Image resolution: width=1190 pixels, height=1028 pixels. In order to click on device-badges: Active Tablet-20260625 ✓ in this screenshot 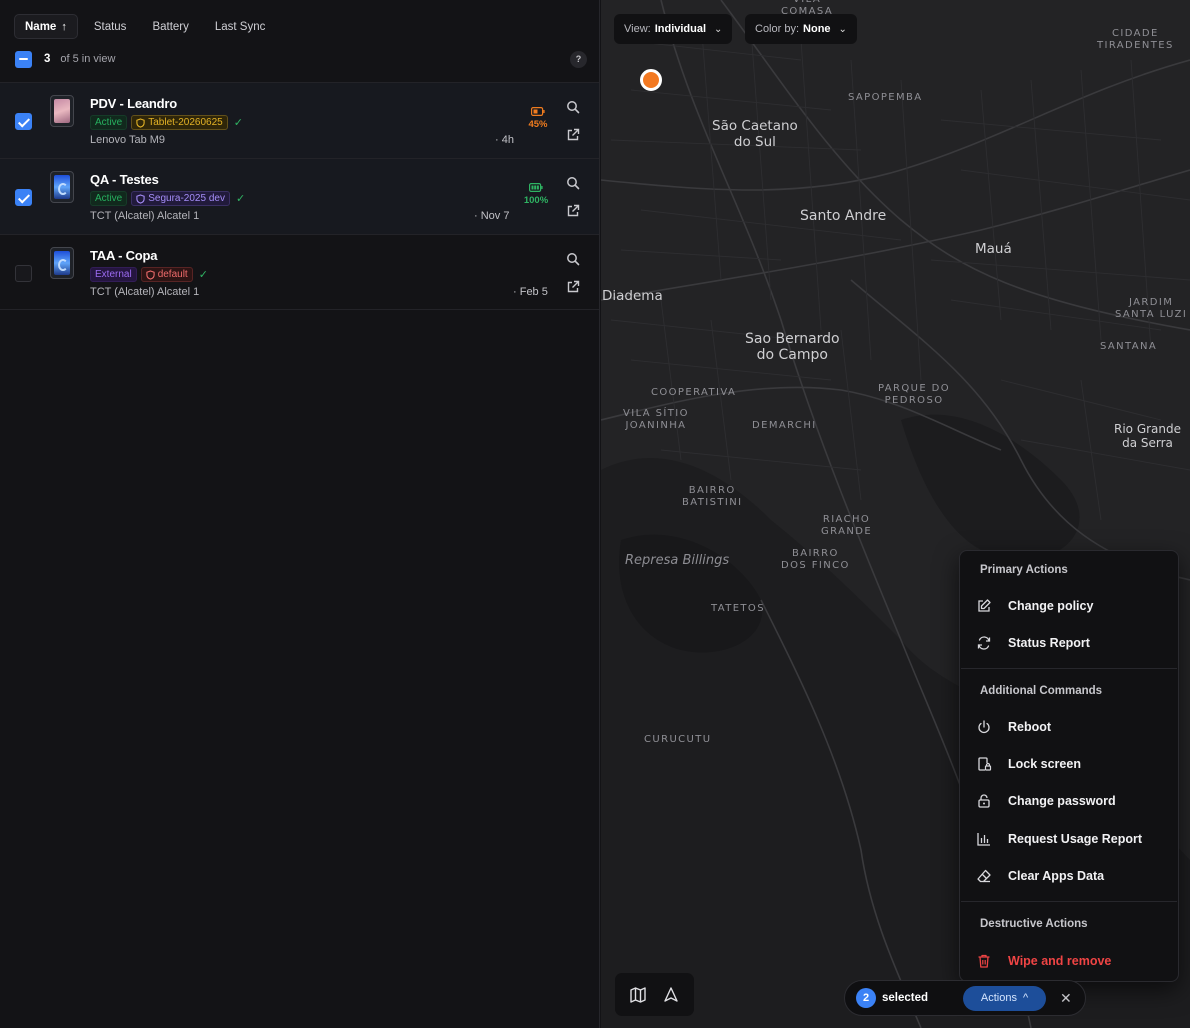, I will do `click(166, 122)`.